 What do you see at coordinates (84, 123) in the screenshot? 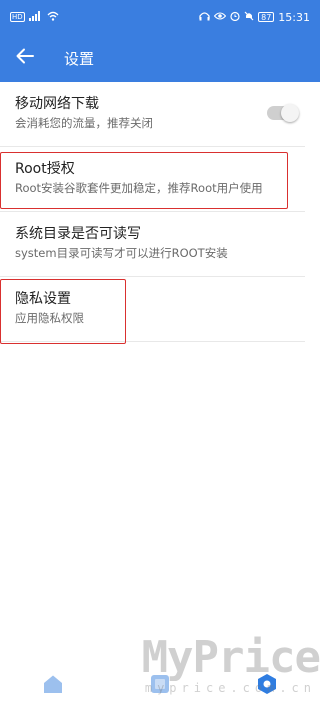
I see `setting-subtitle: 会消耗您的流量，推荐关闭` at bounding box center [84, 123].